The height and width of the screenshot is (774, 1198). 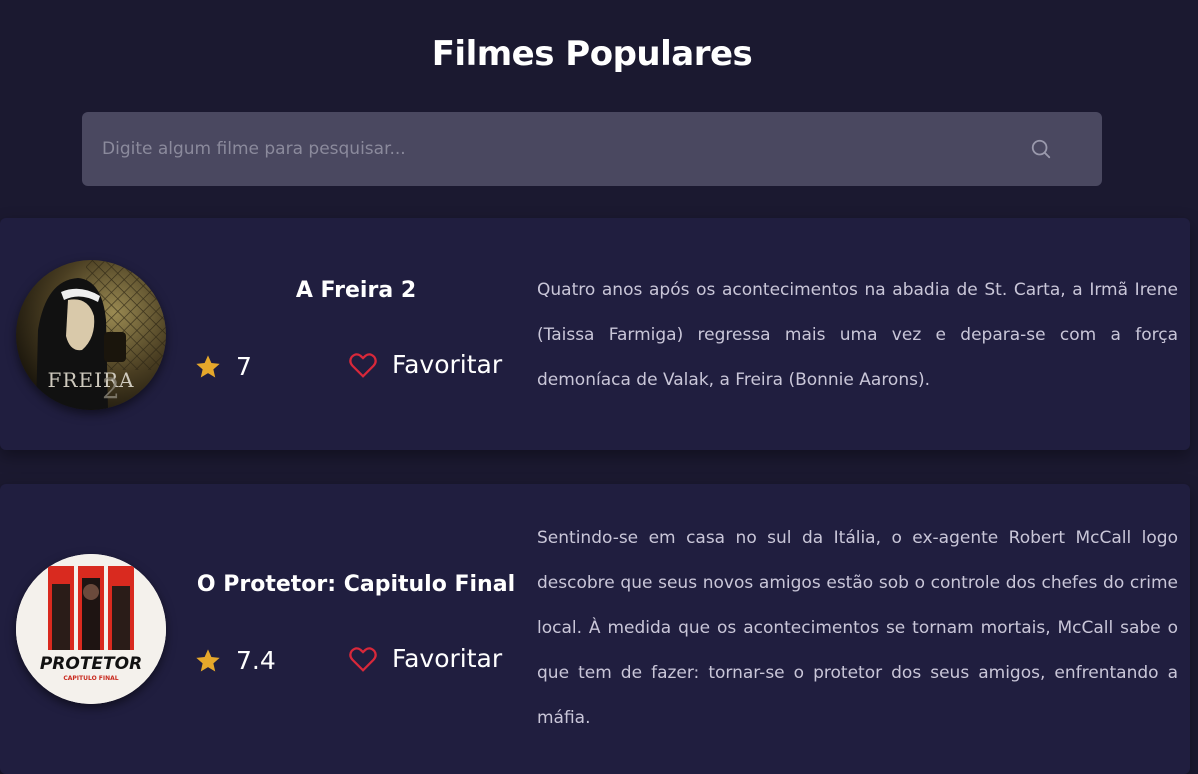 I want to click on movie-title: O Protetor: Capitulo Final, so click(x=356, y=584).